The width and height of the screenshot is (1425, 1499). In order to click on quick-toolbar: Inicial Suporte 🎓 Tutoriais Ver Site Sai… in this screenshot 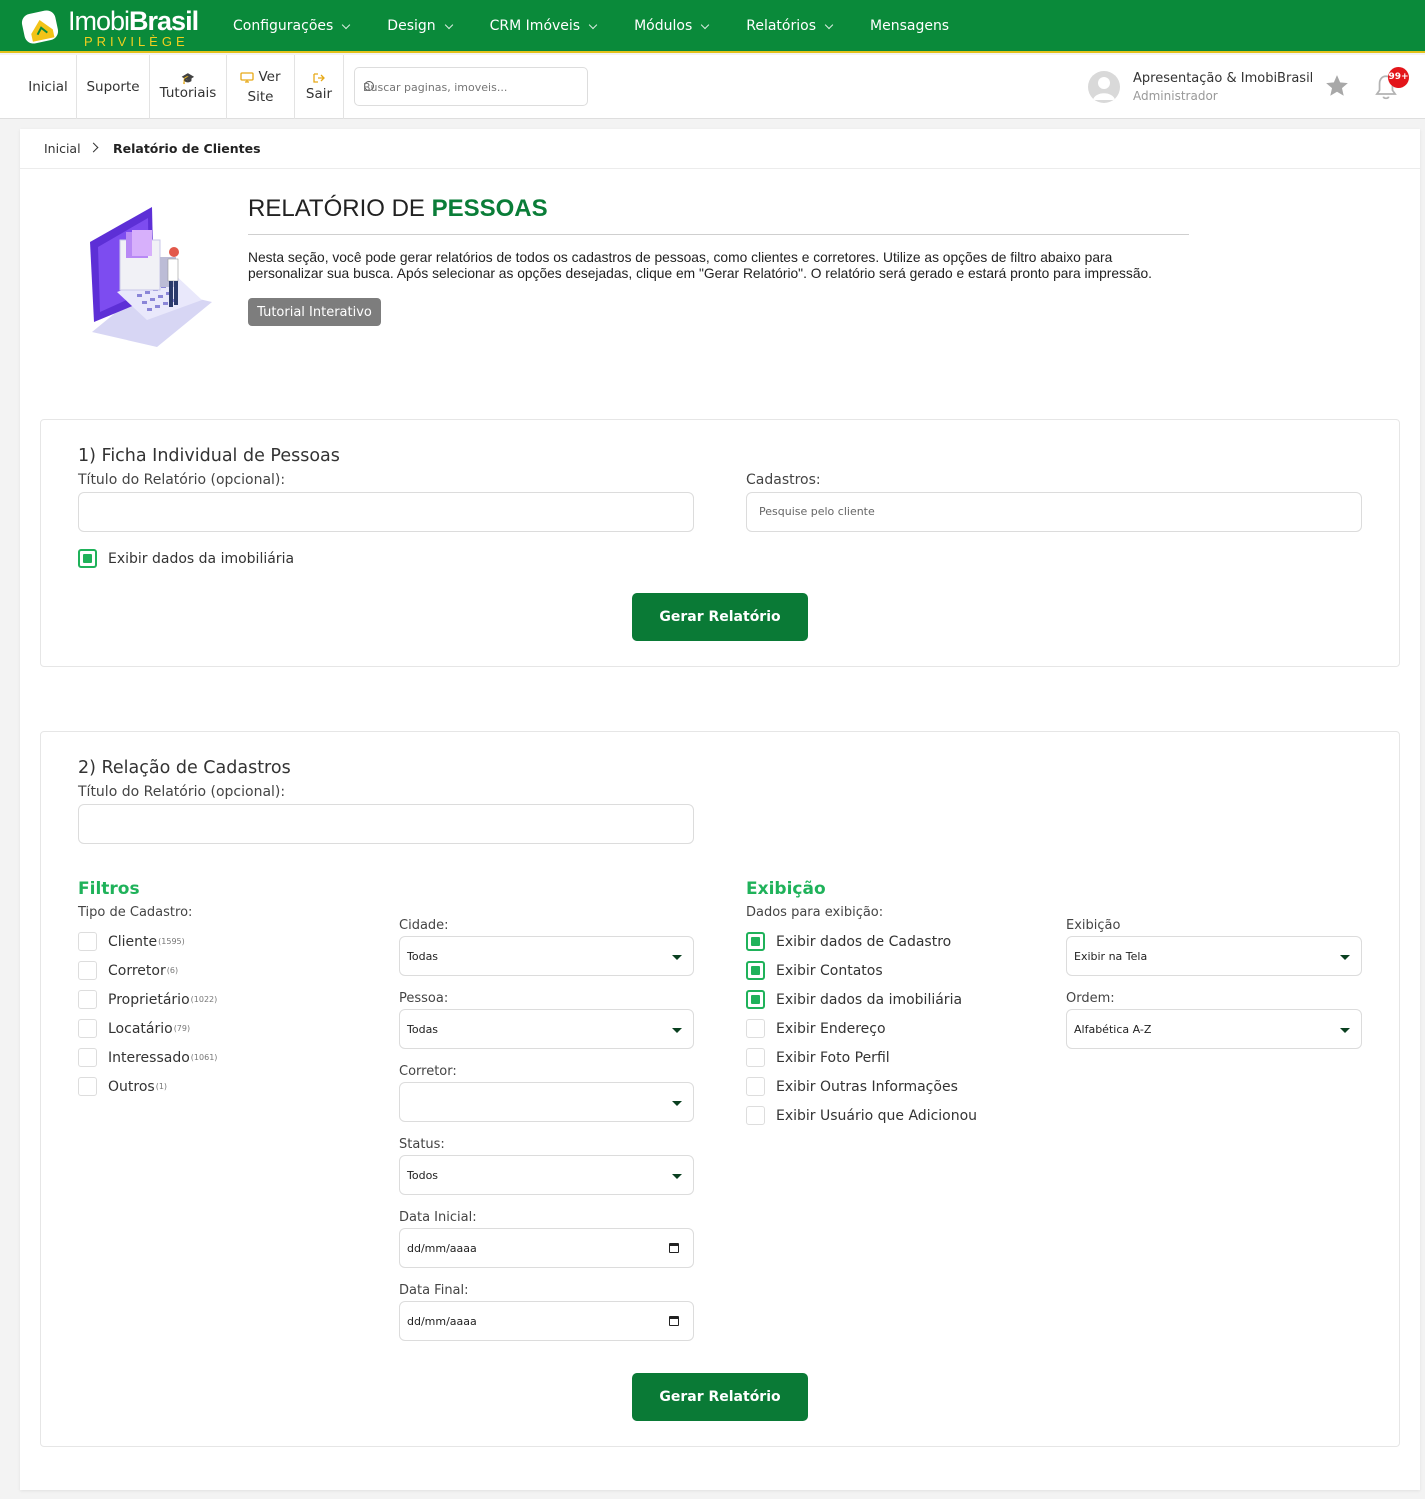, I will do `click(712, 87)`.